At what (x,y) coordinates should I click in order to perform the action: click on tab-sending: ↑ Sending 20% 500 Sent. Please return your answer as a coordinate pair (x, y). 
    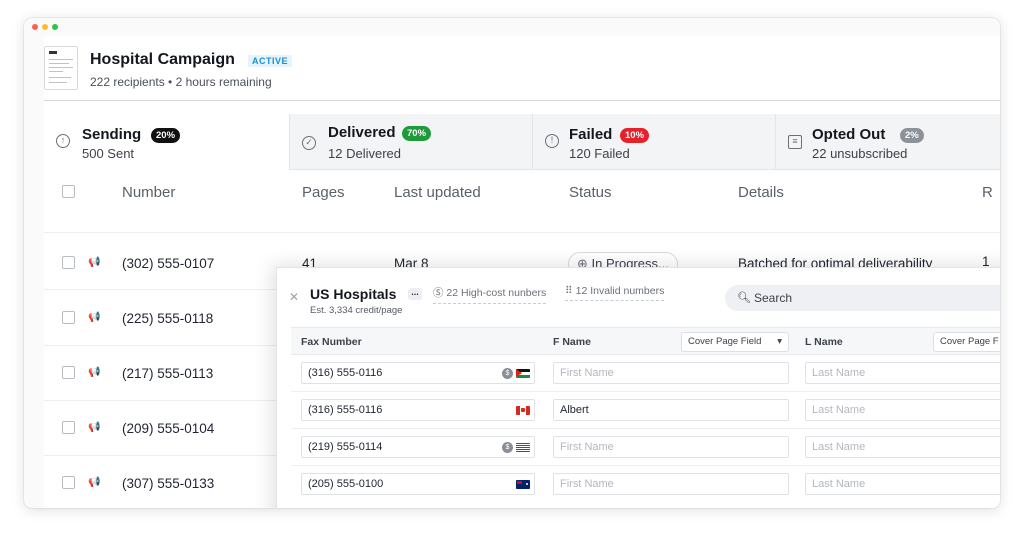
    Looking at the image, I should click on (167, 142).